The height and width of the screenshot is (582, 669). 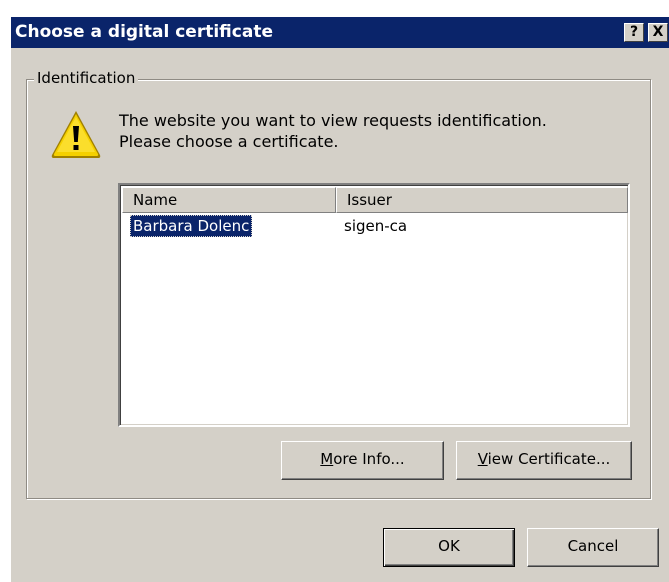 What do you see at coordinates (593, 547) in the screenshot?
I see `cancel-button: Cancel` at bounding box center [593, 547].